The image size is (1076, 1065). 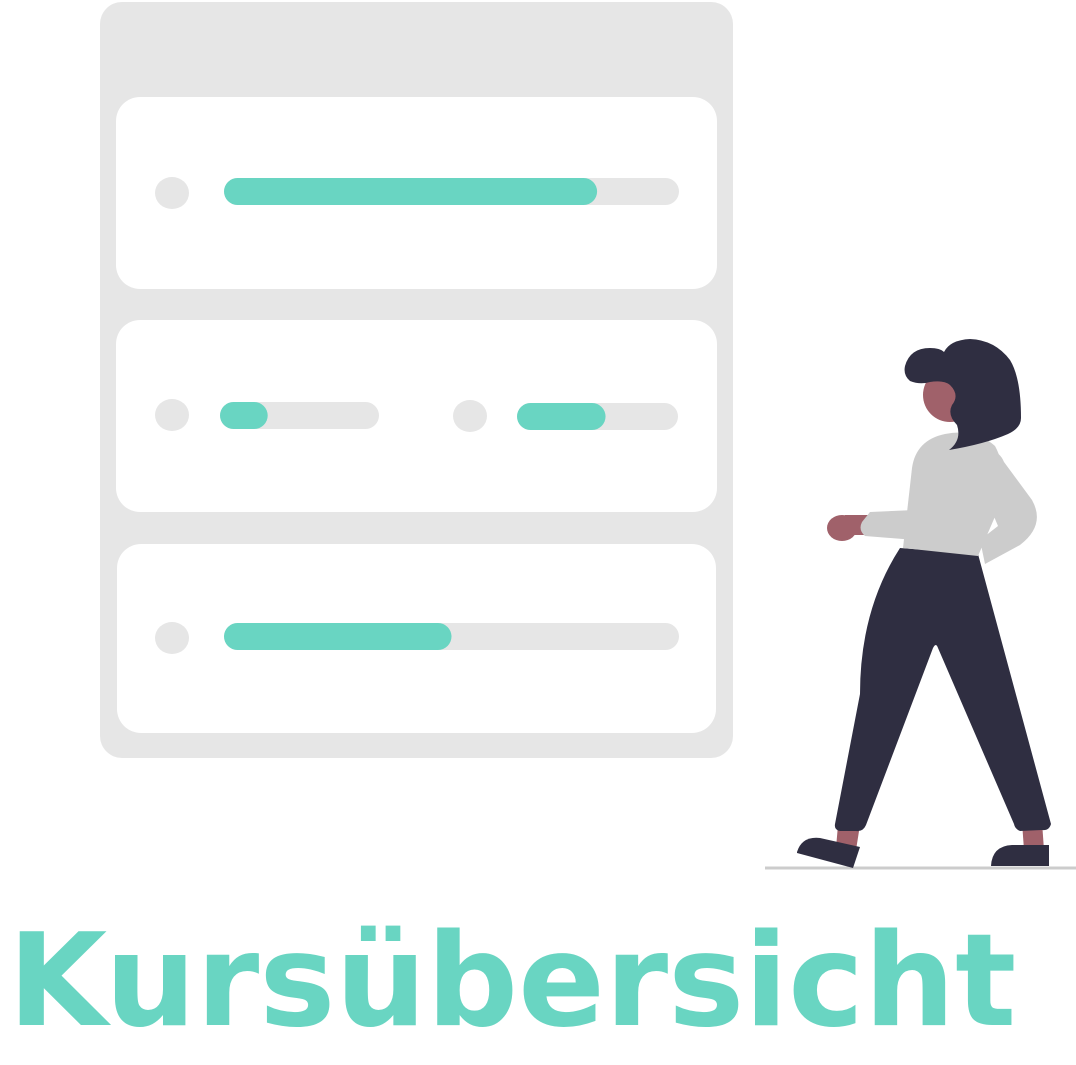 What do you see at coordinates (962, 394) in the screenshot?
I see `hair` at bounding box center [962, 394].